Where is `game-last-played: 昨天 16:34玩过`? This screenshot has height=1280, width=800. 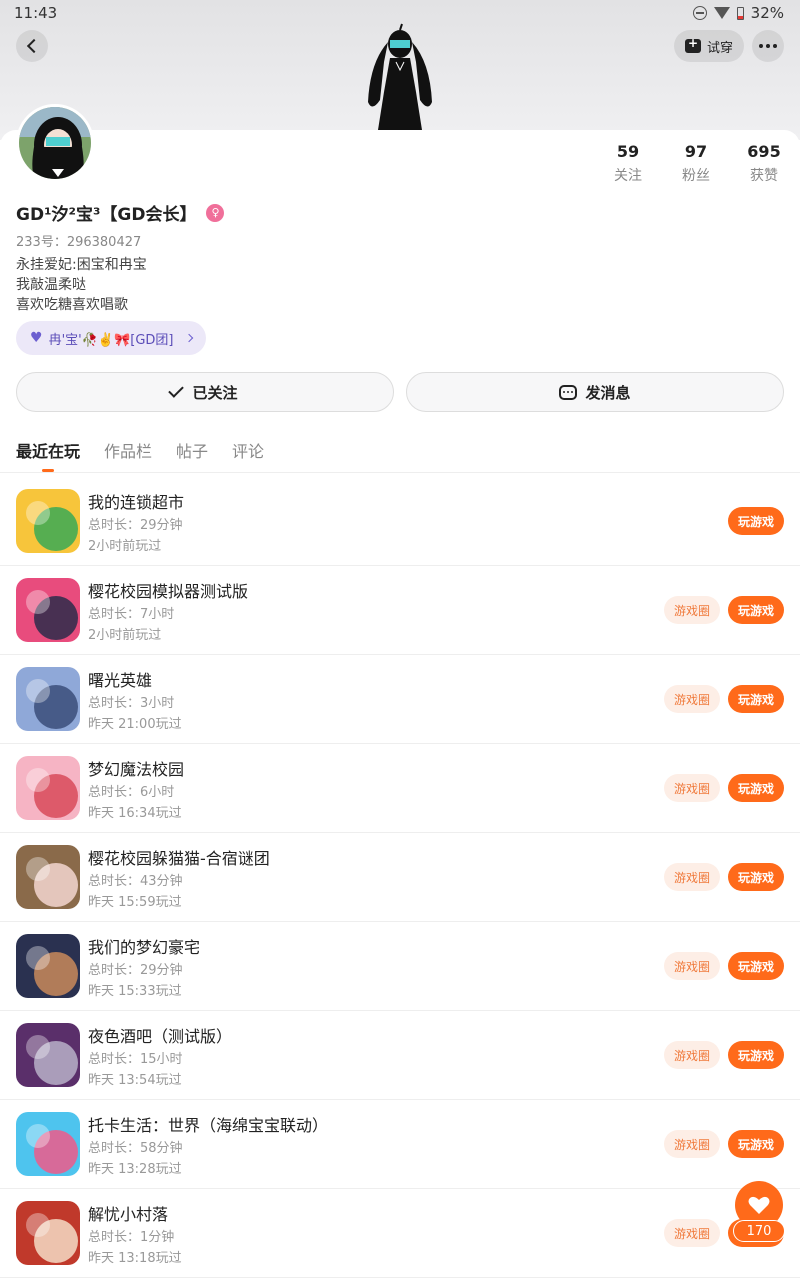 game-last-played: 昨天 16:34玩过 is located at coordinates (135, 813).